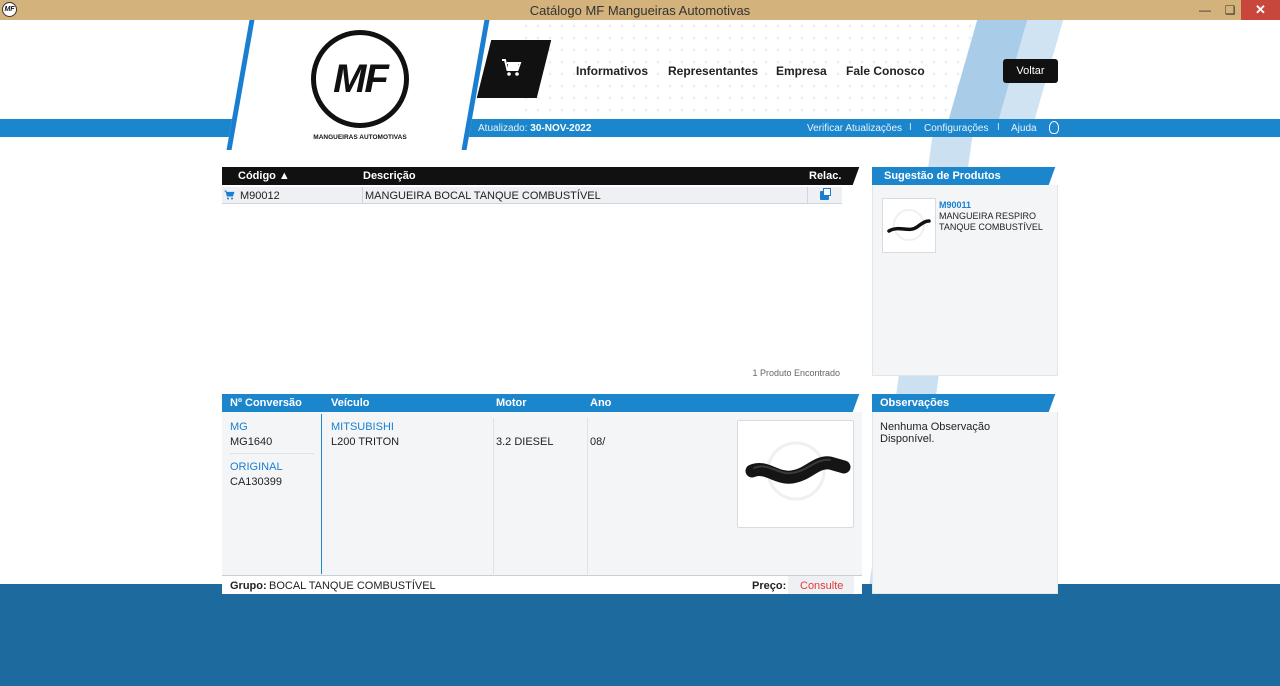 The width and height of the screenshot is (1280, 686). What do you see at coordinates (350, 403) in the screenshot?
I see `column-vehicle: Veículo` at bounding box center [350, 403].